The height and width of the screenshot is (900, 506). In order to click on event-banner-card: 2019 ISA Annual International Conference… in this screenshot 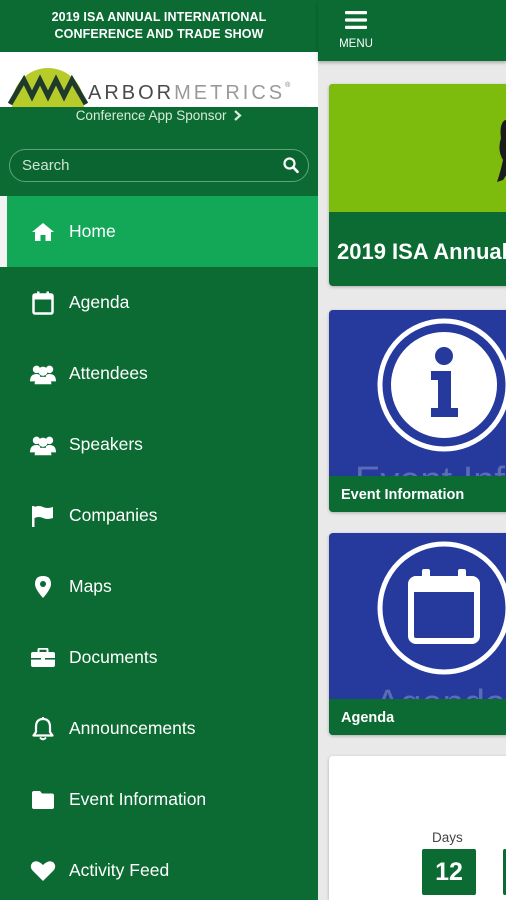, I will do `click(417, 185)`.